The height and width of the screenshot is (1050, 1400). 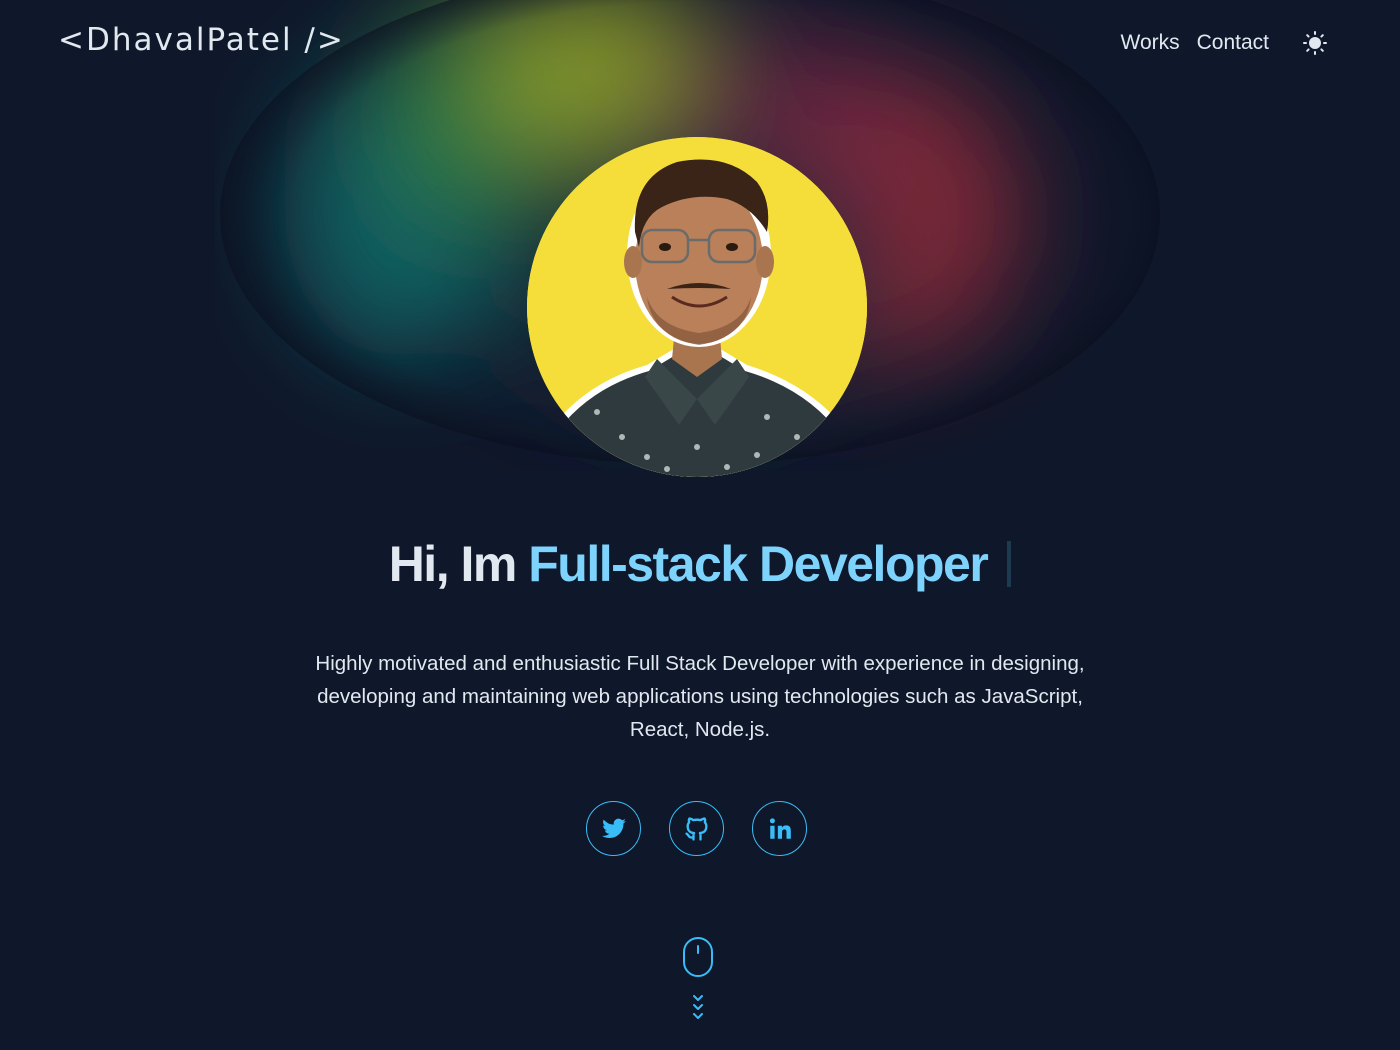 I want to click on hero-headline: Hi, Im Full-stack Developer, so click(x=700, y=564).